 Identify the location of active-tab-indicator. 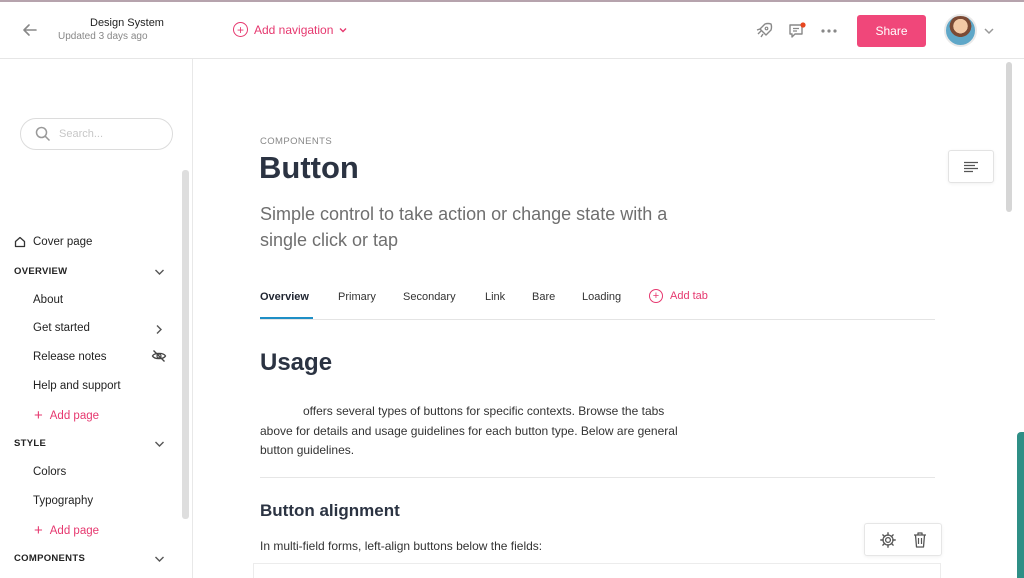
(286, 318).